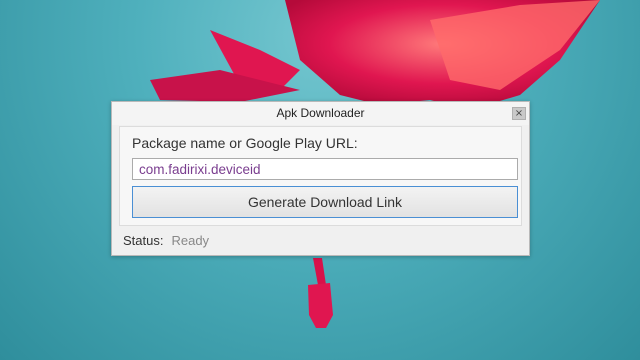 This screenshot has width=640, height=360. I want to click on window-title: Apk Downloader, so click(320, 113).